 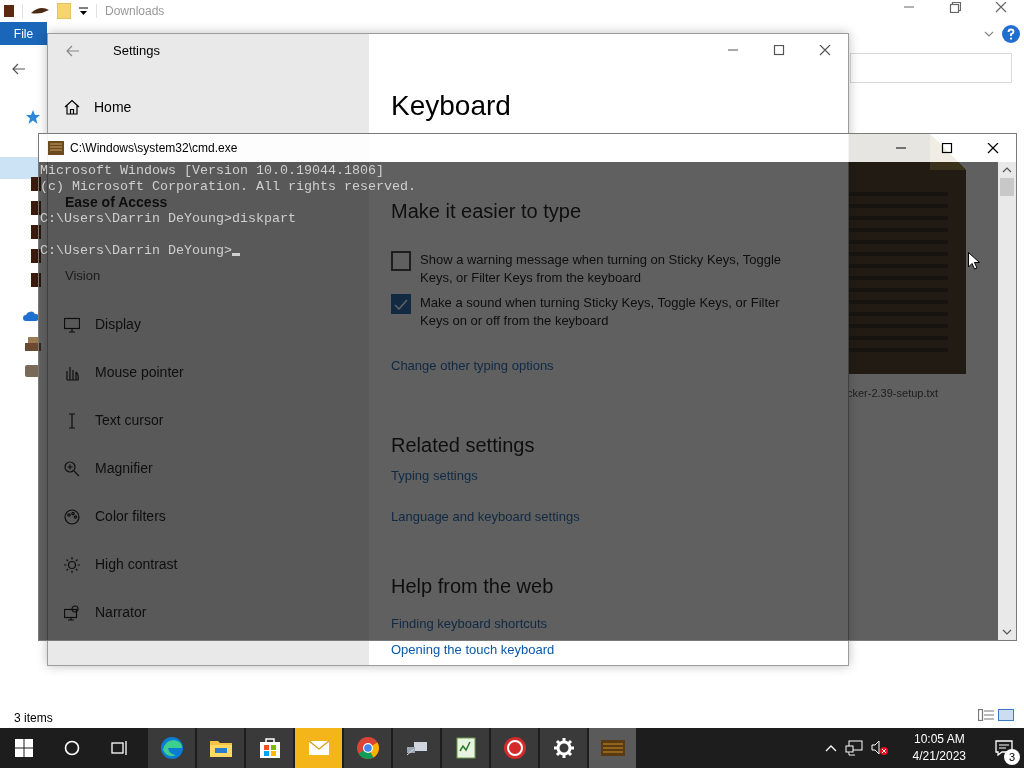 What do you see at coordinates (472, 366) in the screenshot?
I see `link: Change other typing options` at bounding box center [472, 366].